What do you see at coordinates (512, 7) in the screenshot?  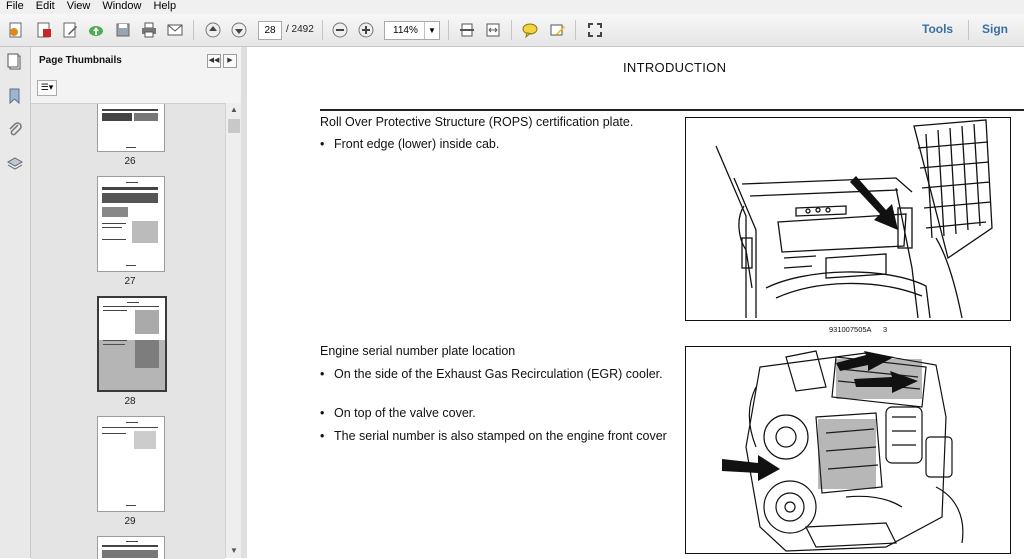 I see `menu-bar: File Edit View Window Help` at bounding box center [512, 7].